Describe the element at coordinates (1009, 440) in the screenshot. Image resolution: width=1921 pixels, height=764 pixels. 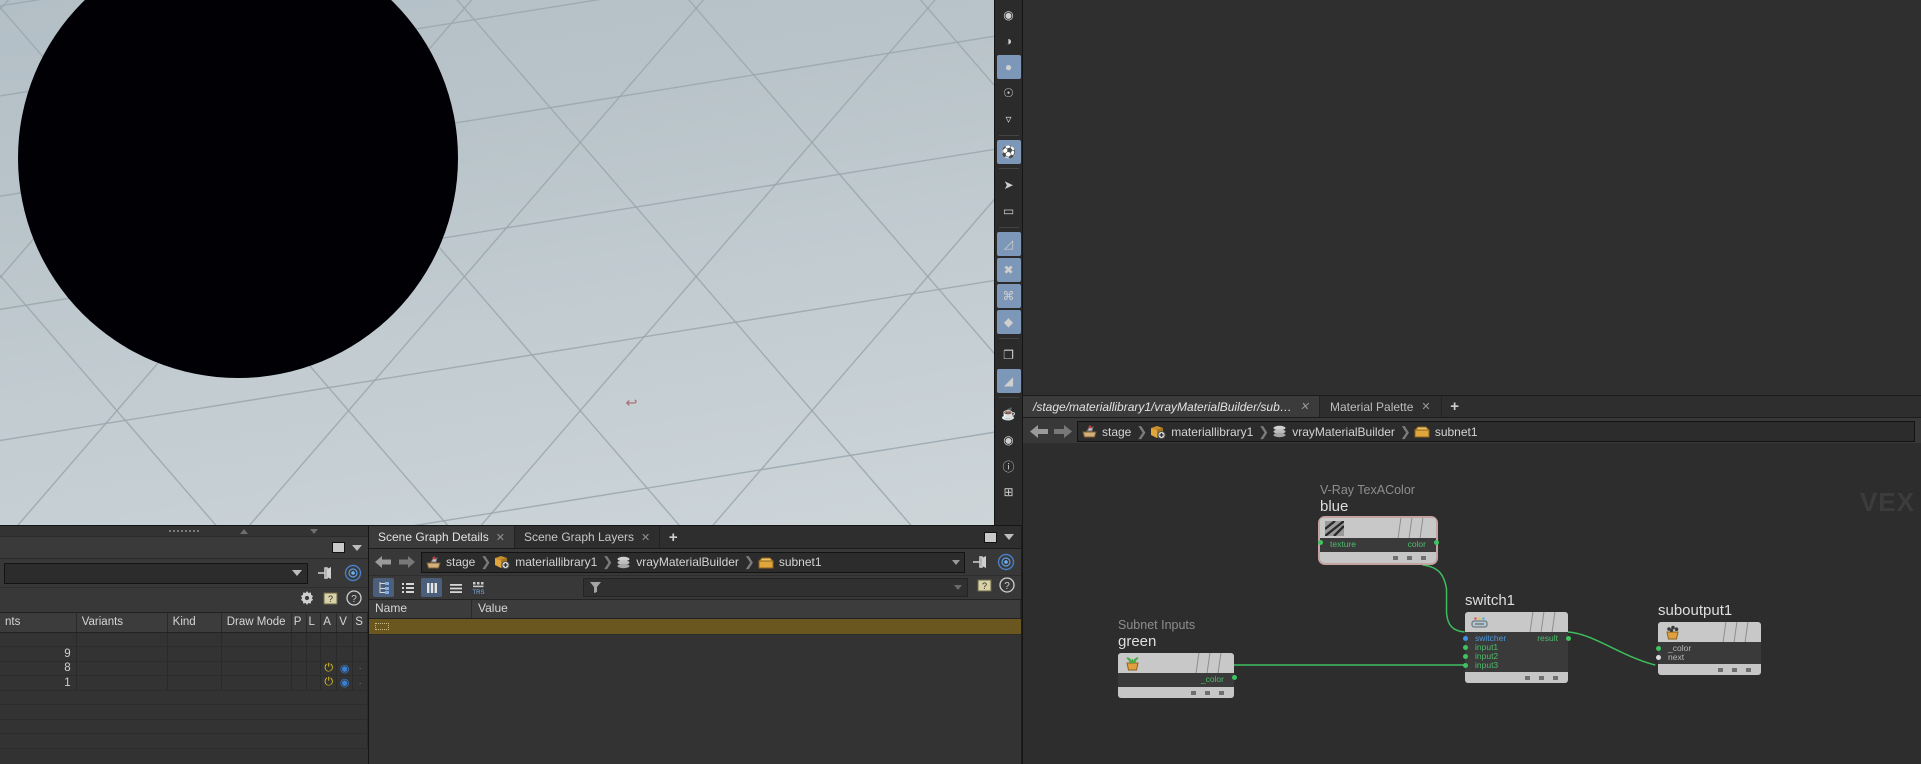
I see `visibility-eye-icon: ◉` at that location.